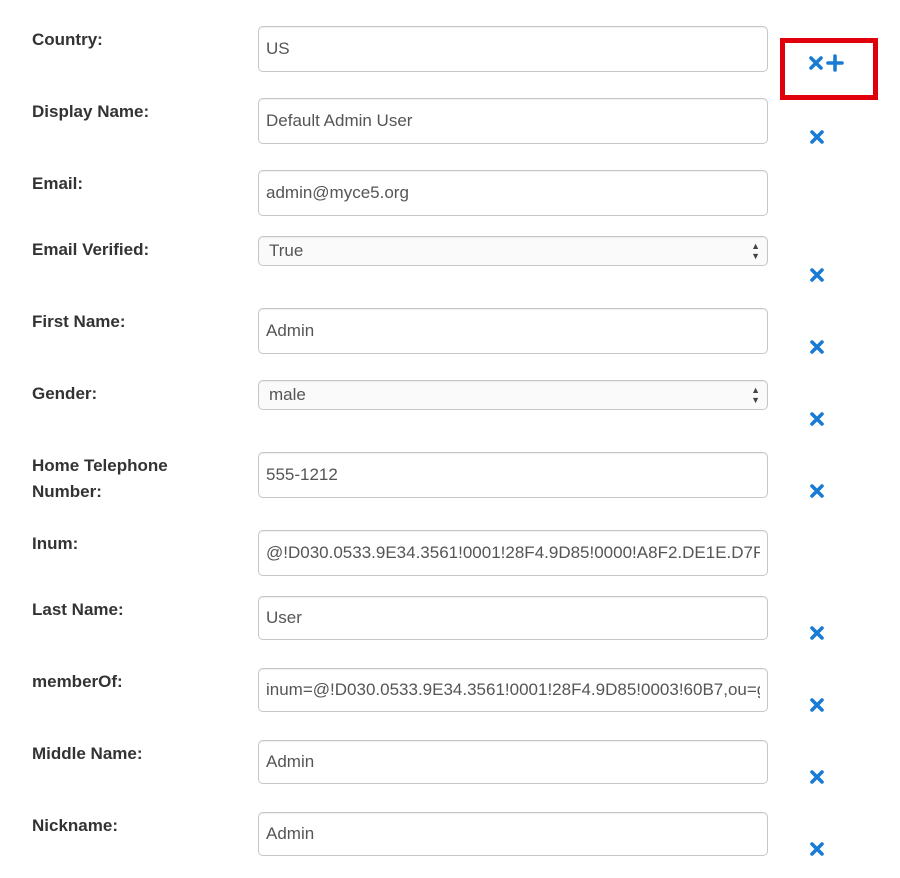  Describe the element at coordinates (75, 825) in the screenshot. I see `label-nickname: Nickname:` at that location.